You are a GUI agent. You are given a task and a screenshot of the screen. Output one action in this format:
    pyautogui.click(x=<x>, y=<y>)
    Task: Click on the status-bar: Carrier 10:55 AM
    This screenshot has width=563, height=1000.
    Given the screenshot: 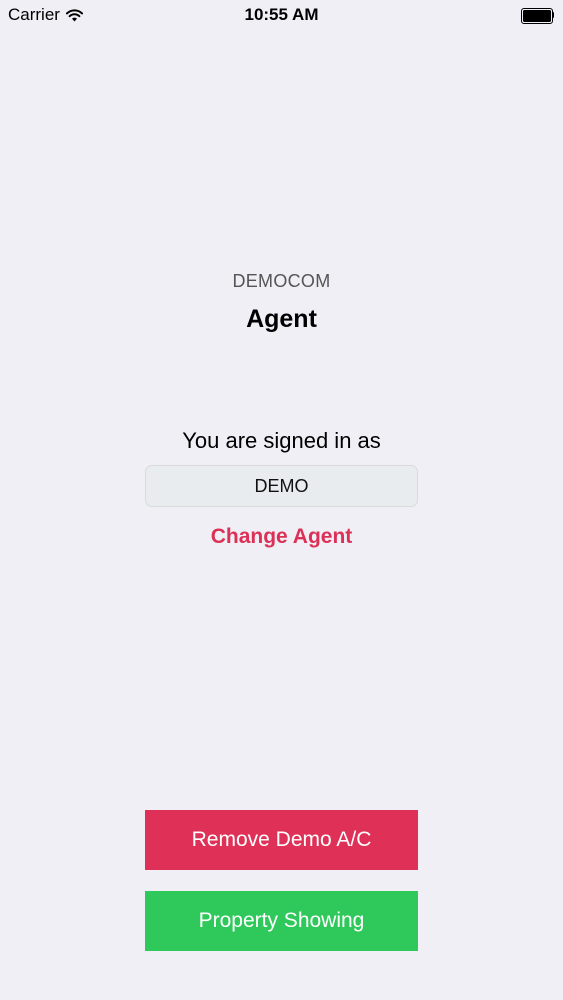 What is the action you would take?
    pyautogui.click(x=281, y=15)
    